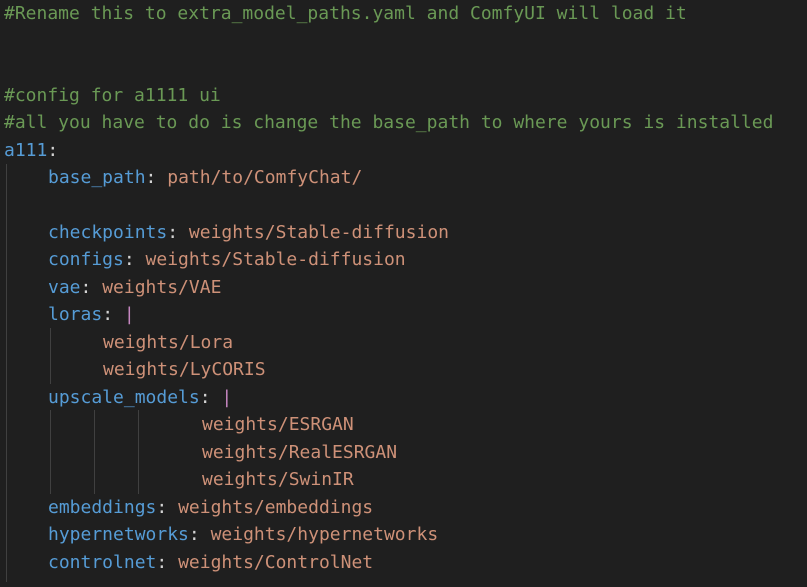  I want to click on upscale-models-line: upscale_models: |, so click(140, 397).